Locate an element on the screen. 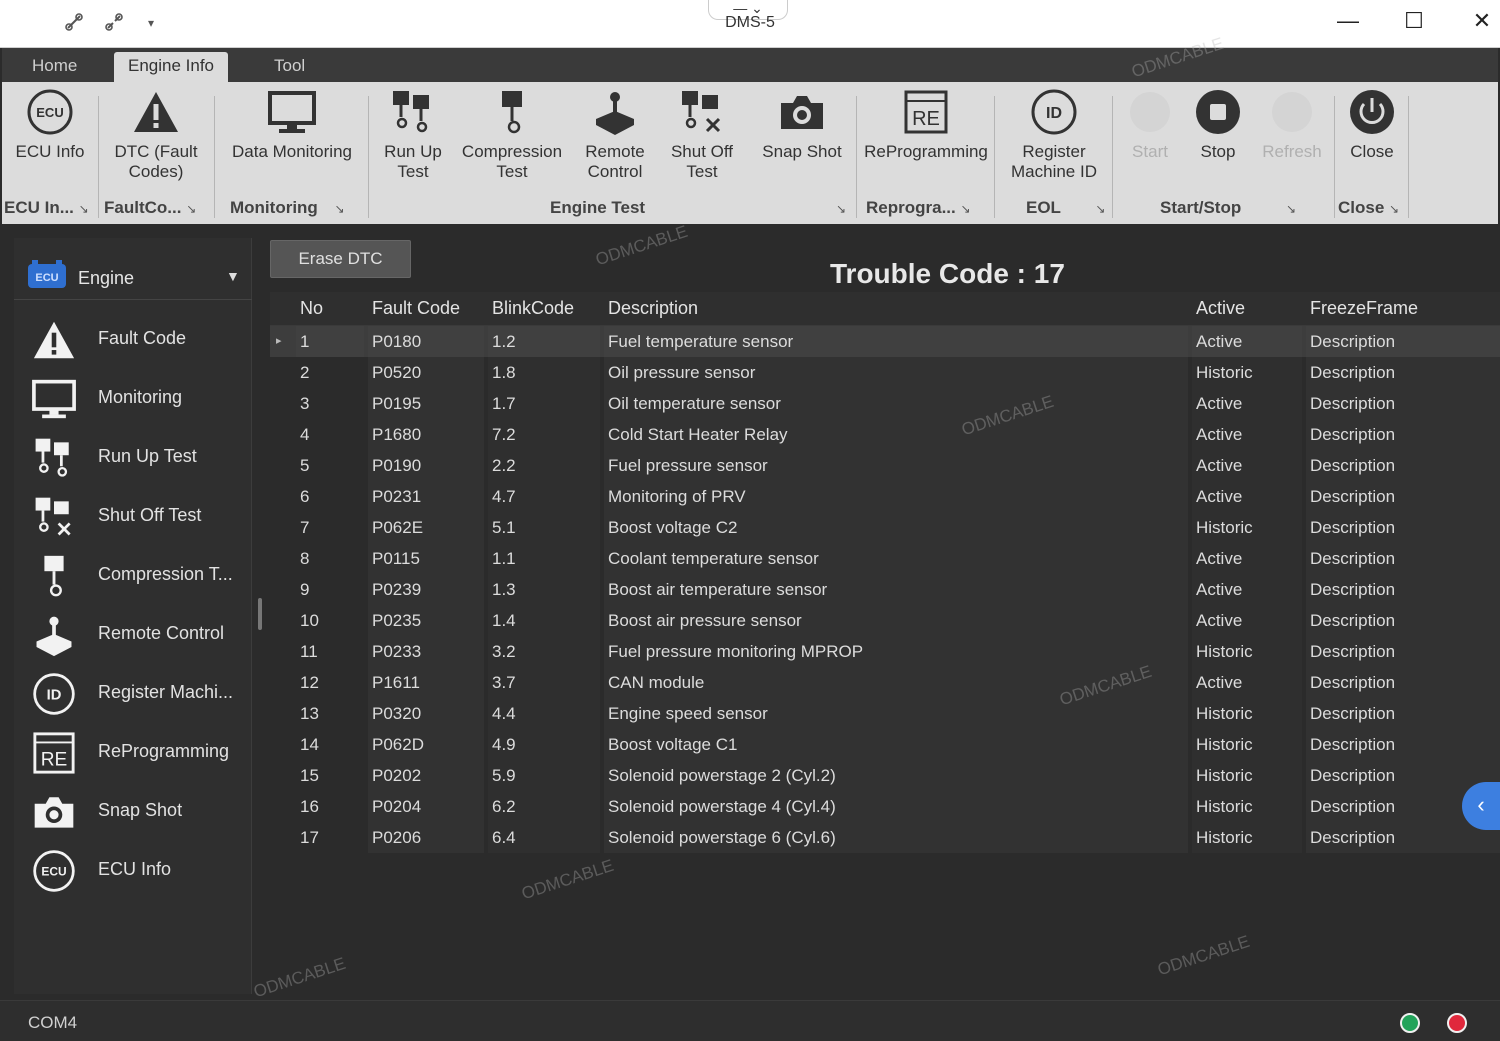  cell-blink-code: 3.2 is located at coordinates (544, 651).